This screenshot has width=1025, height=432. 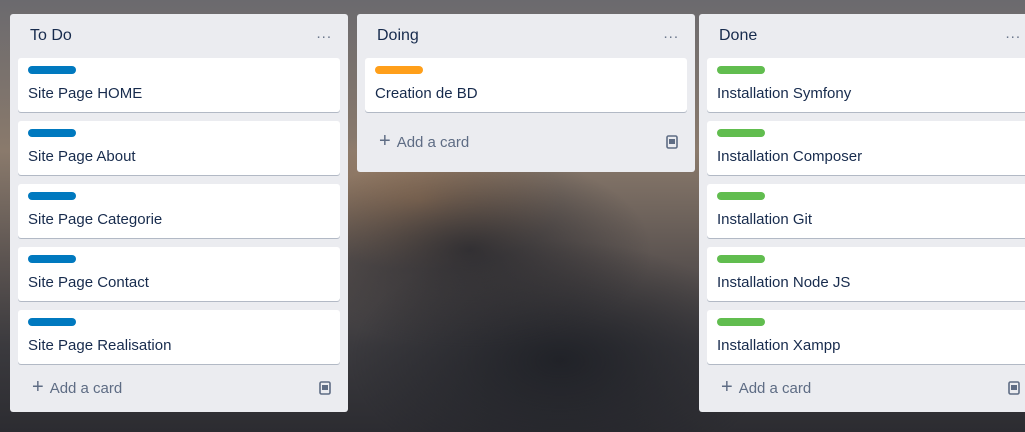 I want to click on card-title: Site Page Categorie, so click(x=95, y=219).